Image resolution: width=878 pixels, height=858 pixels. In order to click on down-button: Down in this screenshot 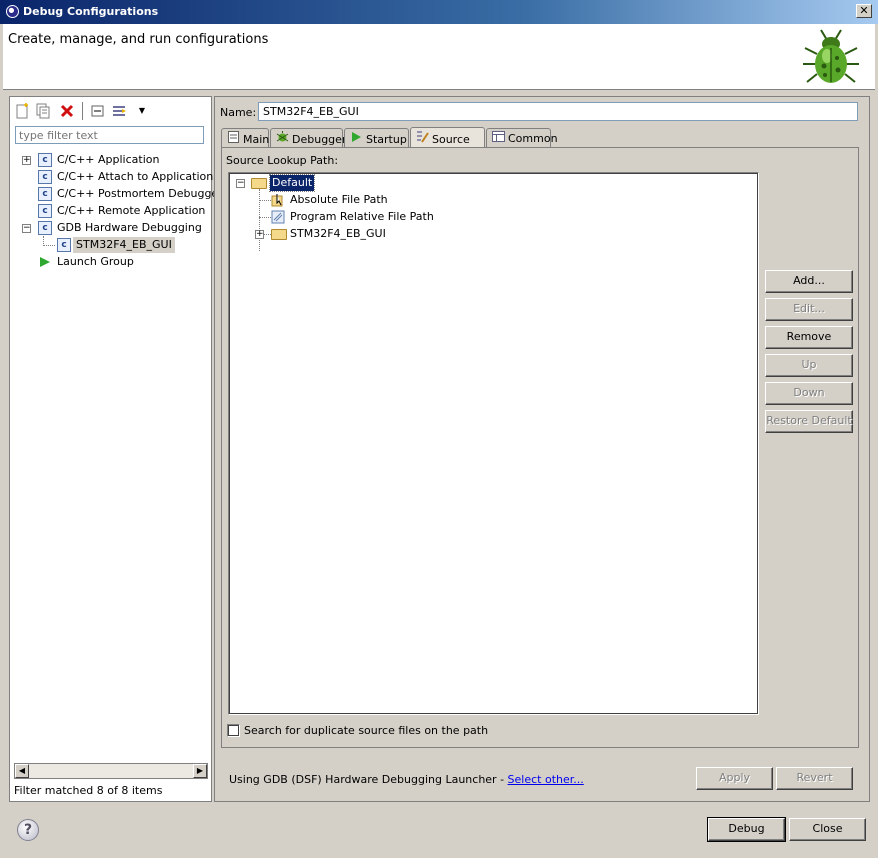, I will do `click(809, 393)`.